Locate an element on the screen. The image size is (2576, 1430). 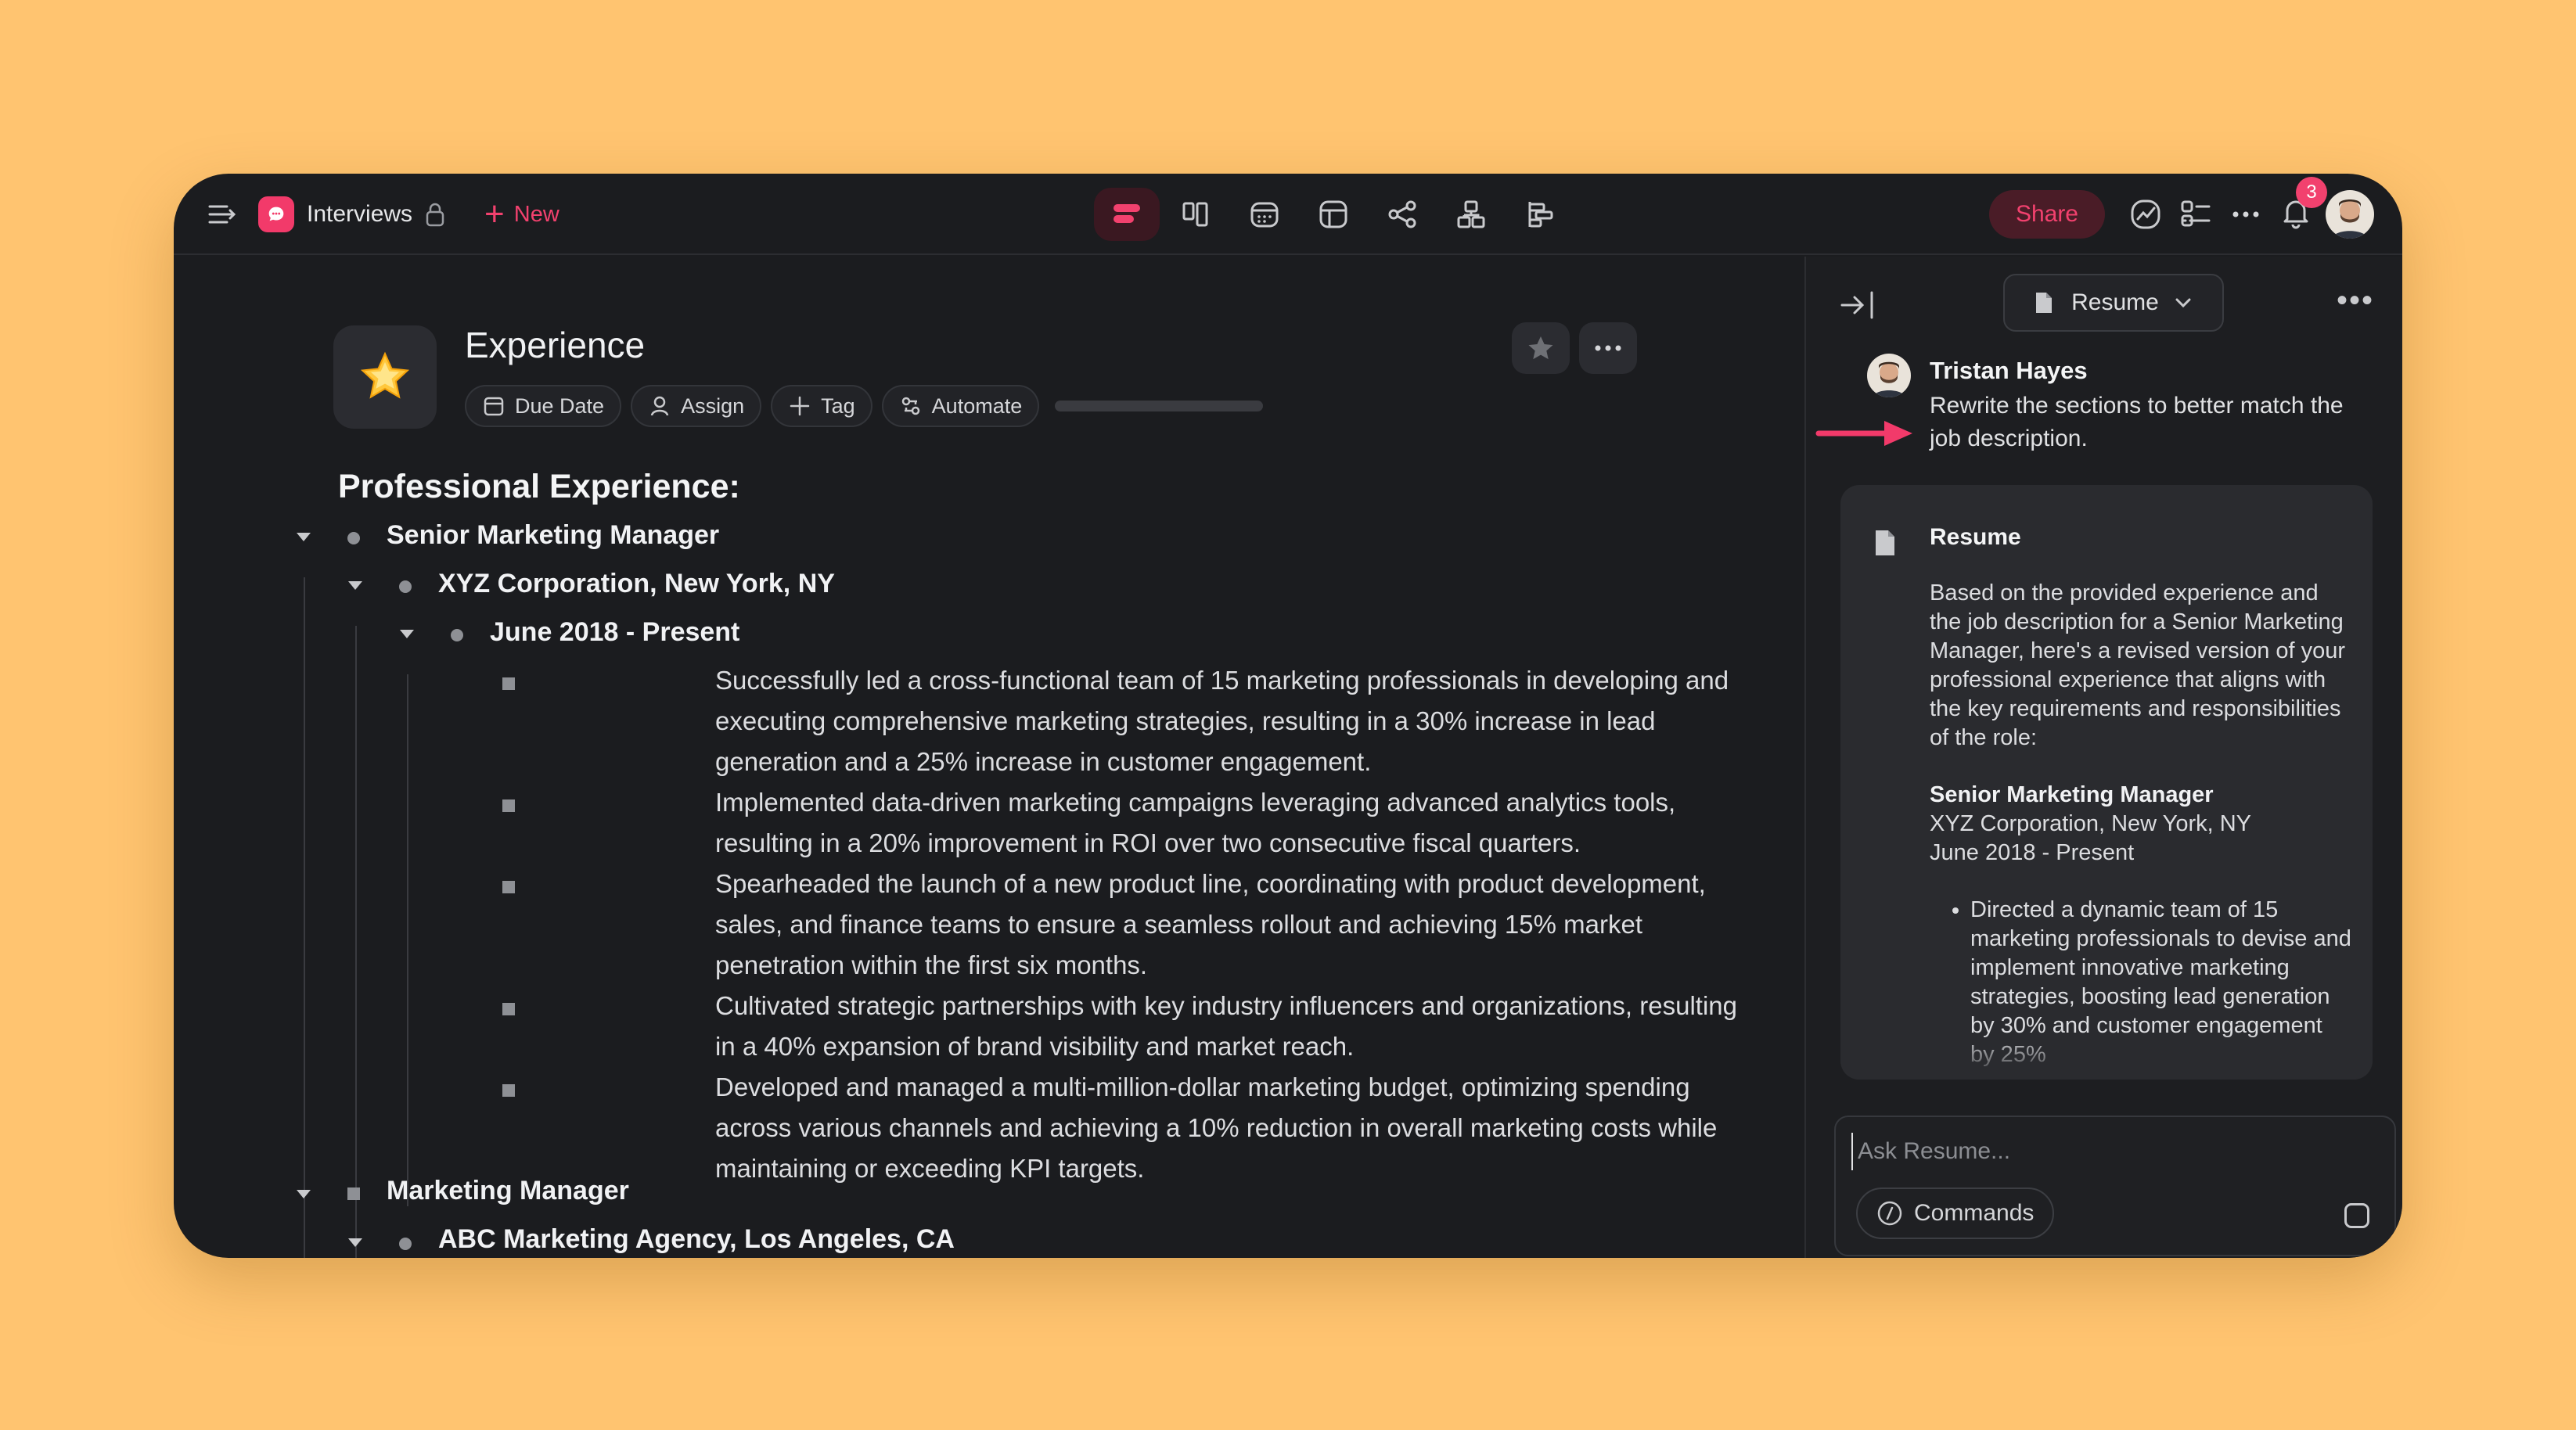
mindmap-view-icon is located at coordinates (1402, 214).